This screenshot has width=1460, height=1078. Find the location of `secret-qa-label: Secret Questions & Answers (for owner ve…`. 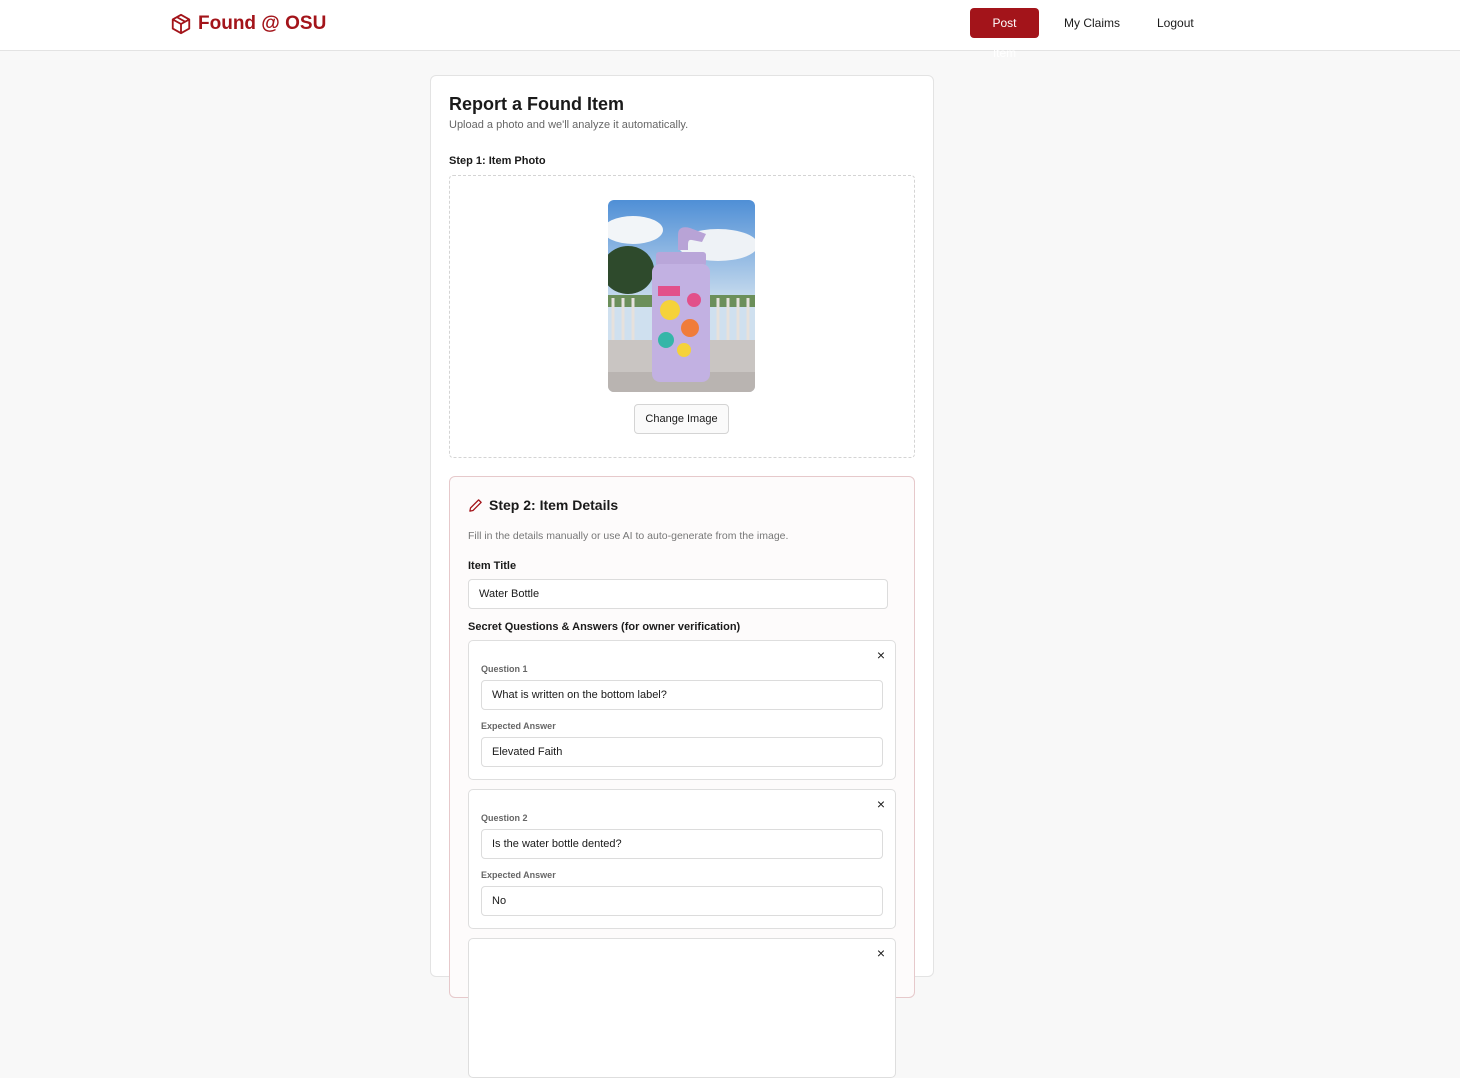

secret-qa-label: Secret Questions & Answers (for owner ve… is located at coordinates (604, 627).